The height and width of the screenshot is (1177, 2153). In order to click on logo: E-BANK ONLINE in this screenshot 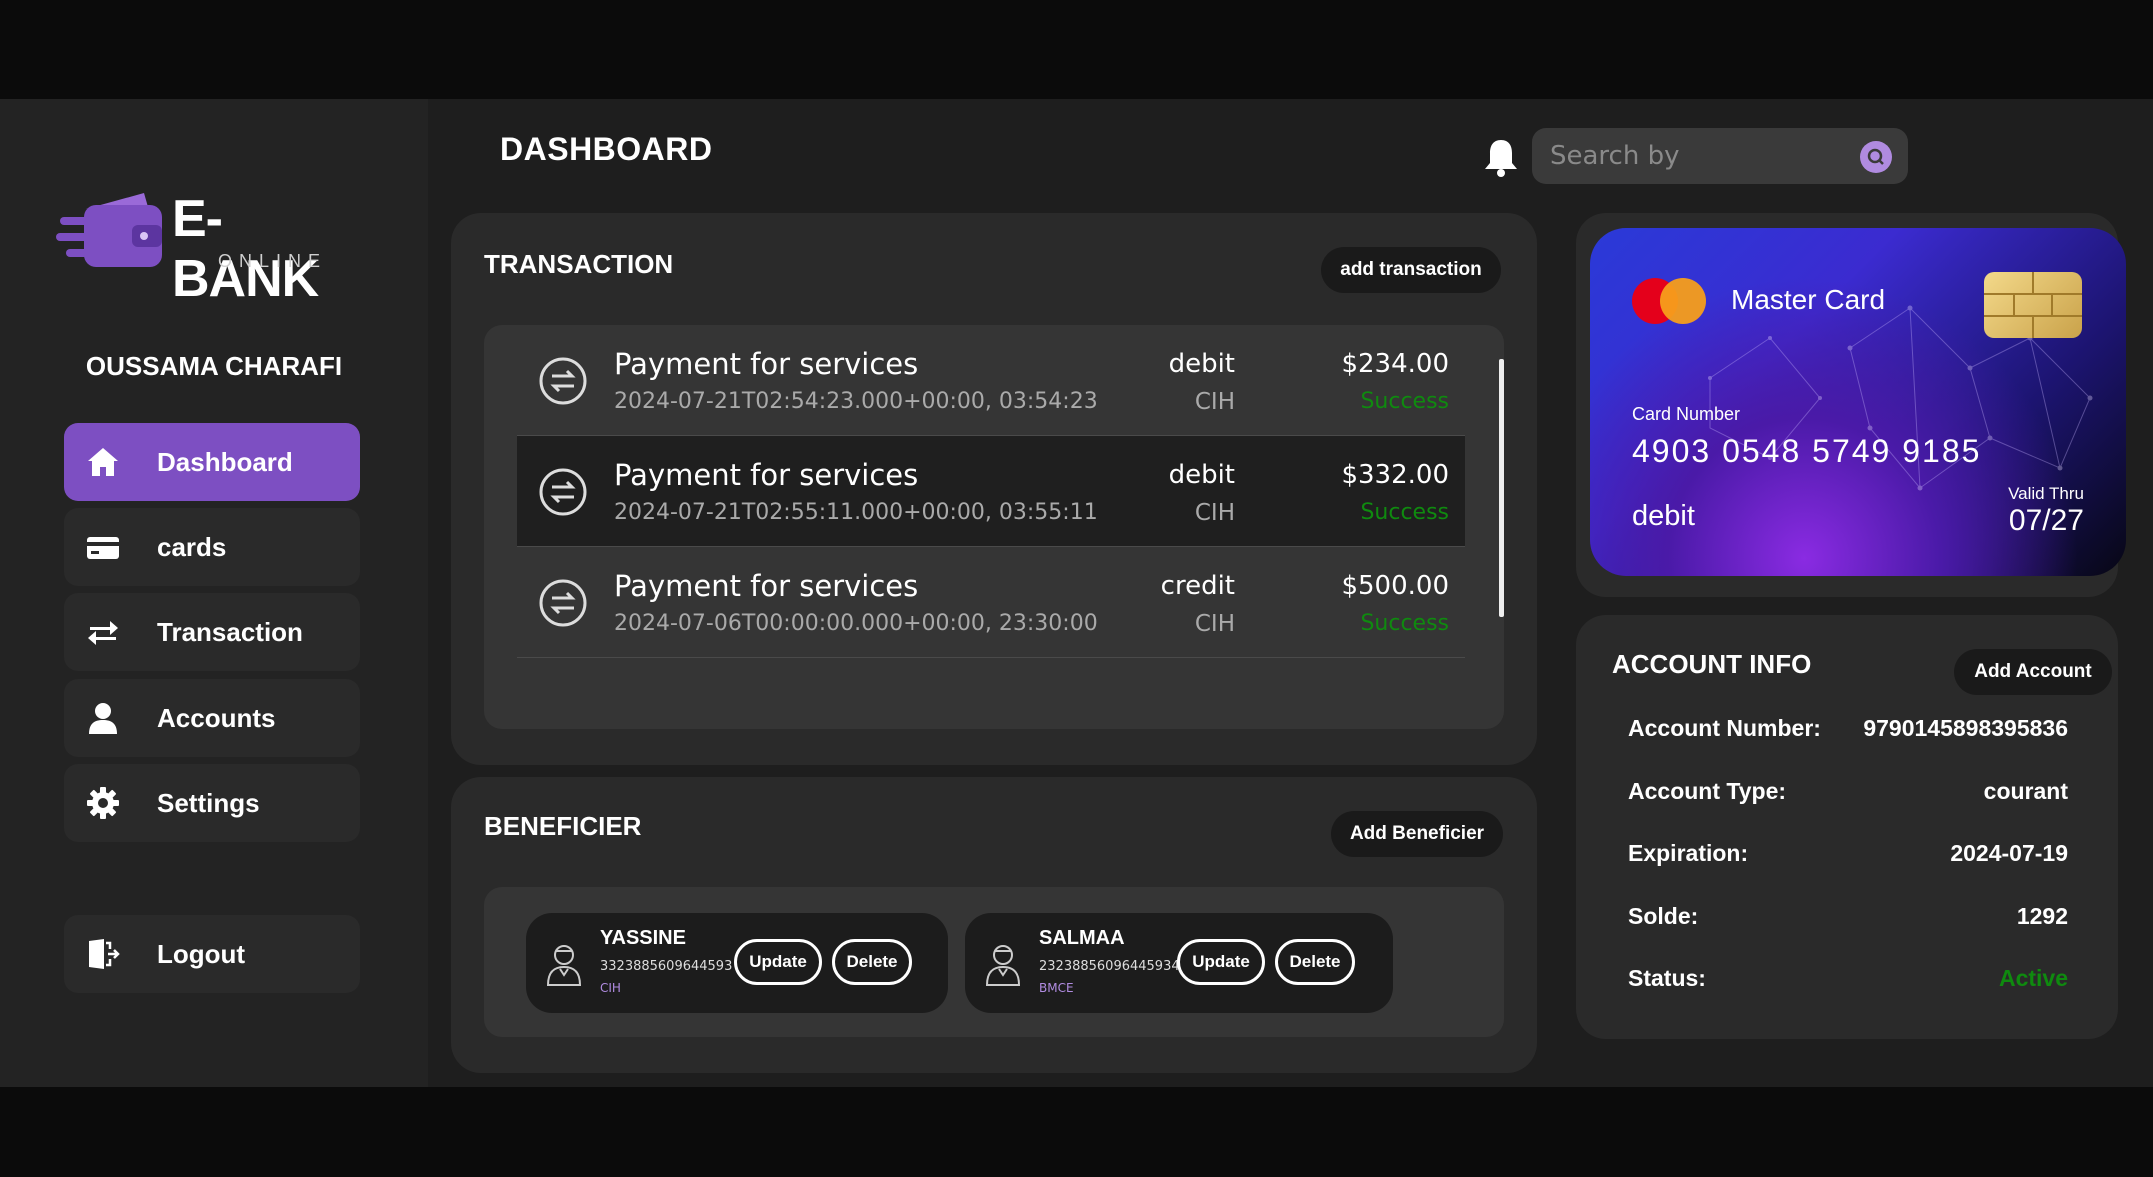, I will do `click(211, 247)`.